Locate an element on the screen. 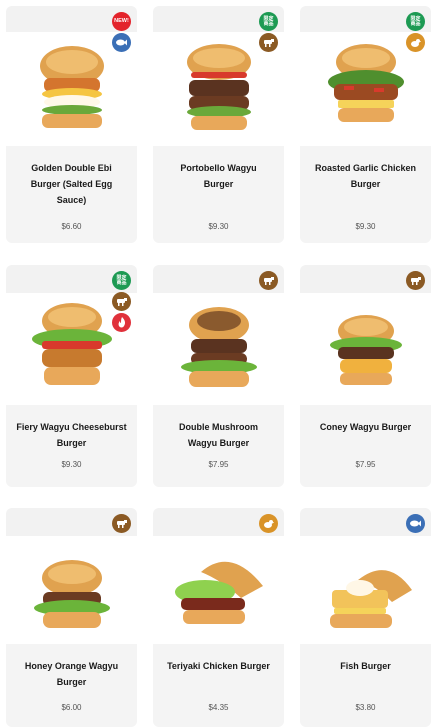 Image resolution: width=433 pixels, height=727 pixels. product-name: Double Mushroom Wagyu Burger is located at coordinates (218, 435).